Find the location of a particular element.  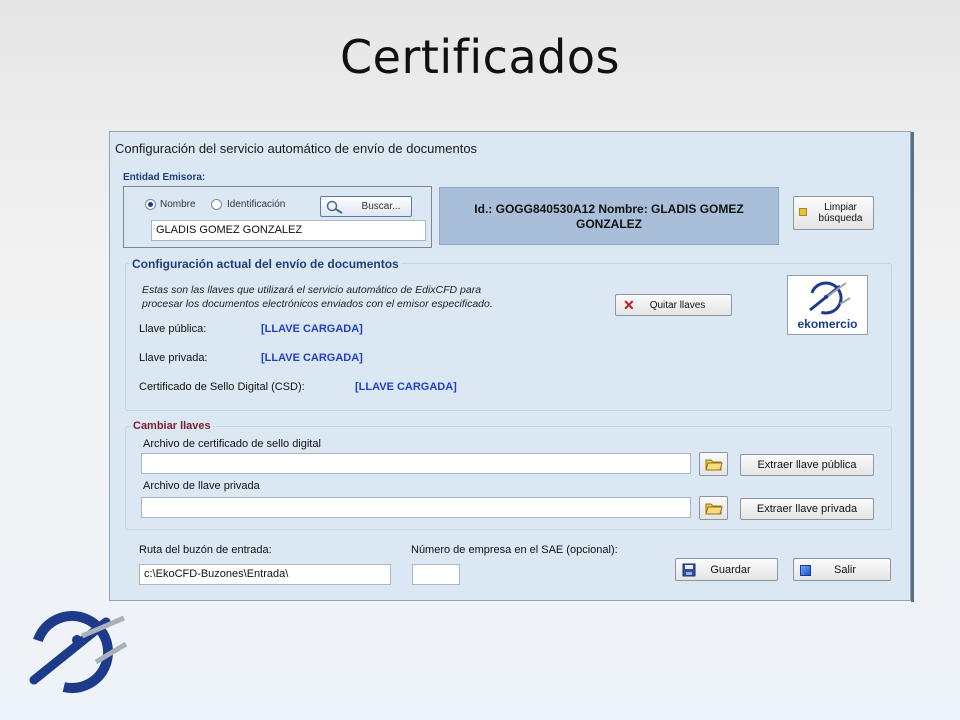

search-icon is located at coordinates (335, 208).